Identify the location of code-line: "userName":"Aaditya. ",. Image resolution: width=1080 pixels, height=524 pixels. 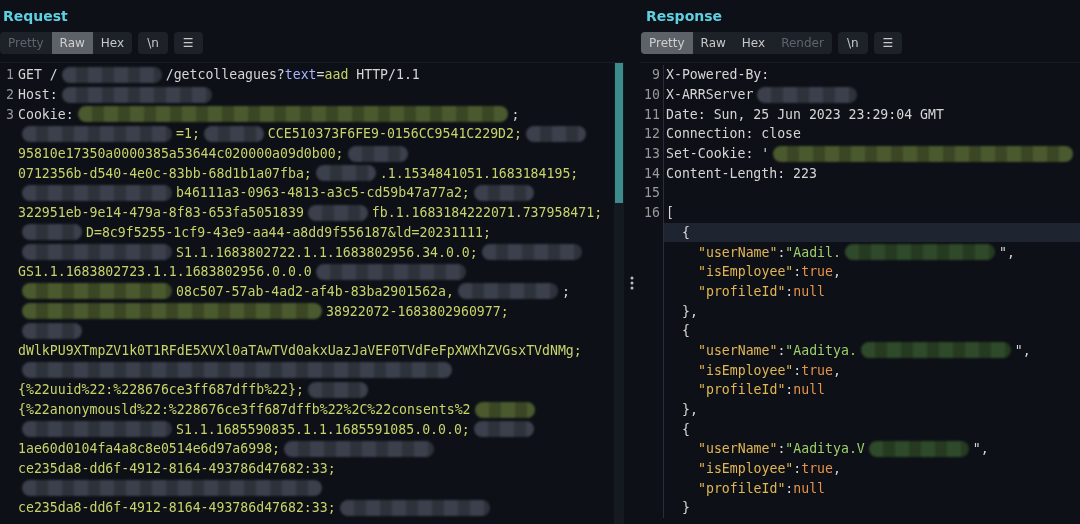
(864, 351).